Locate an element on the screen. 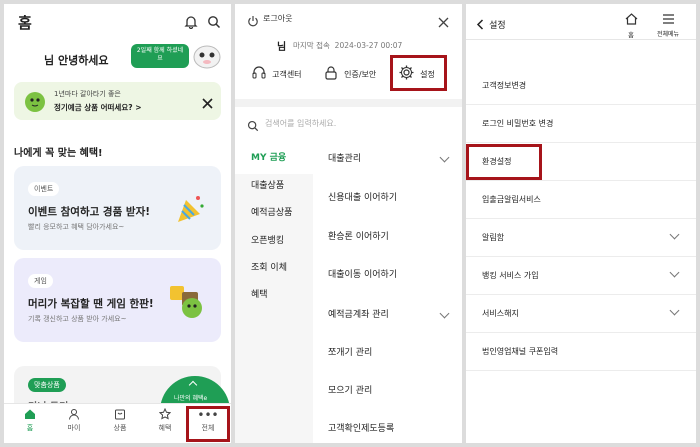  page-title: 홈 is located at coordinates (25, 23).